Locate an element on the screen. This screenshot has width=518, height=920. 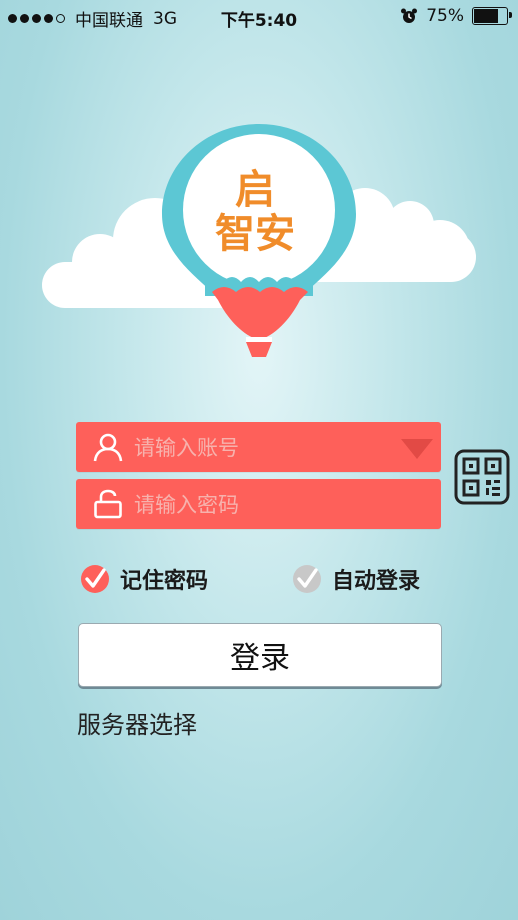
password-input is located at coordinates (264, 505).